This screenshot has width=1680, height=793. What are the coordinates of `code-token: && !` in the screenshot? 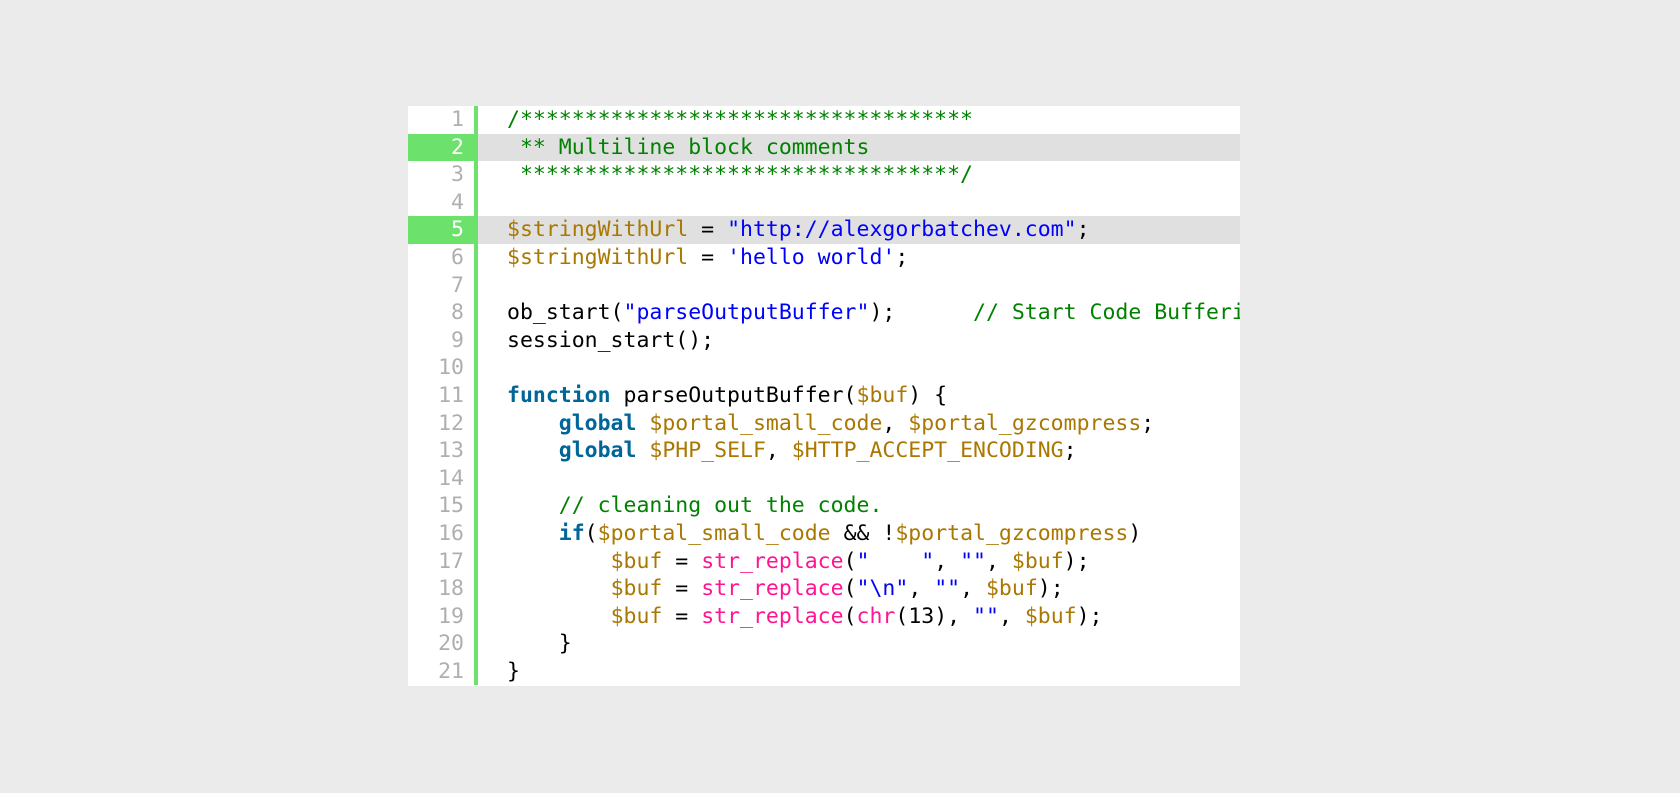 It's located at (863, 533).